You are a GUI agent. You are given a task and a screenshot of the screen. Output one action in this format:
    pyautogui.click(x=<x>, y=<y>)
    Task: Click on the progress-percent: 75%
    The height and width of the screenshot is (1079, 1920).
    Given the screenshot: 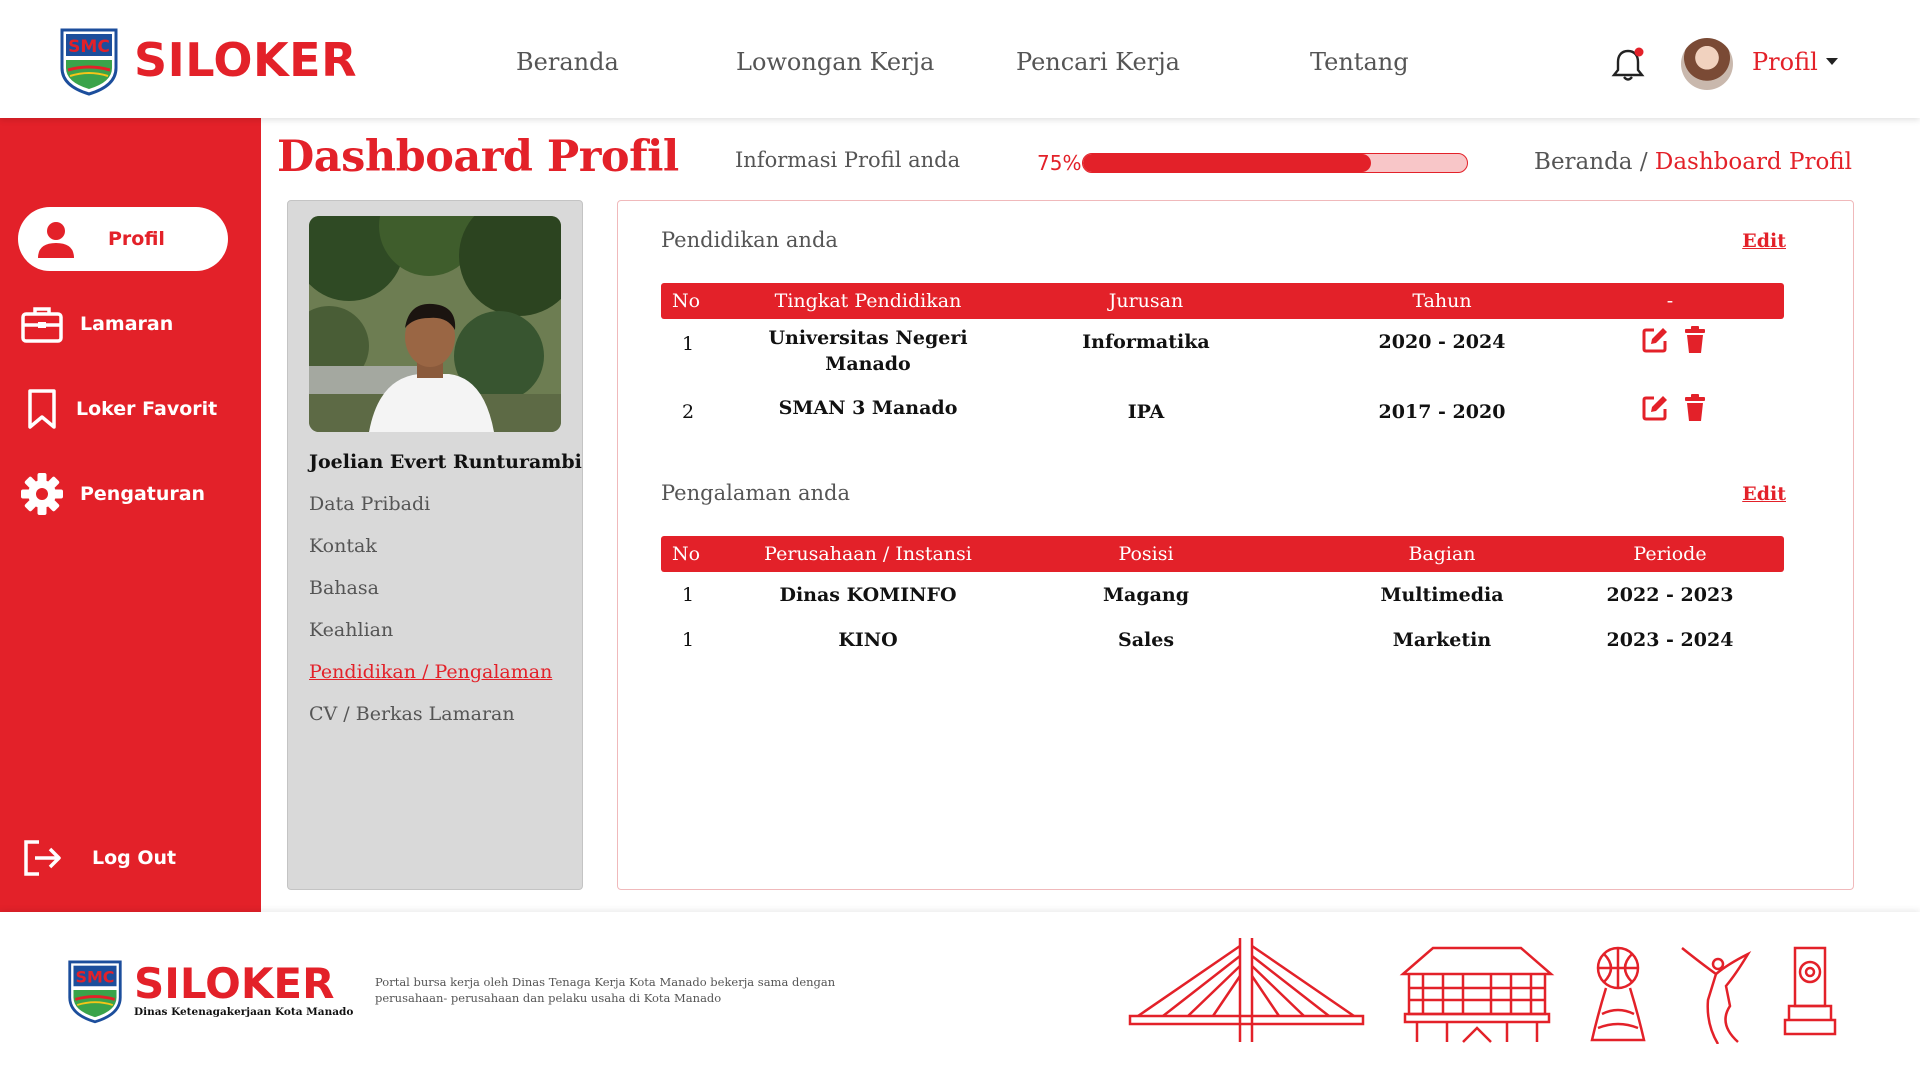 What is the action you would take?
    pyautogui.click(x=1059, y=163)
    